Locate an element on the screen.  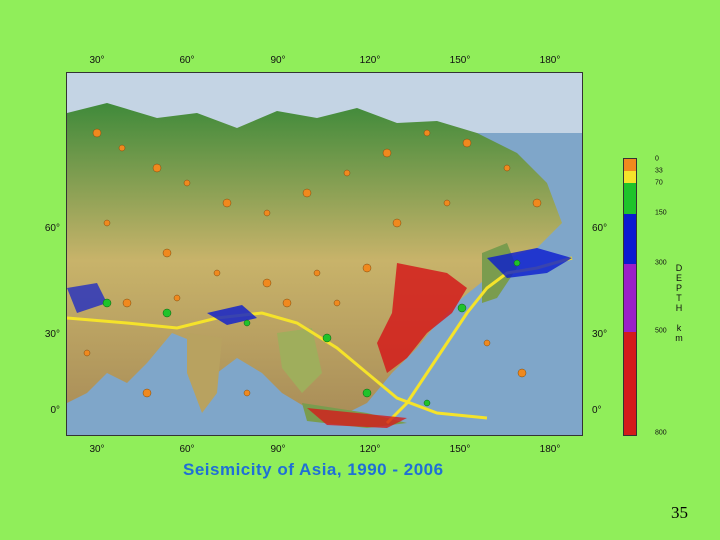
lon-label-top-30: 30° is located at coordinates (97, 60).